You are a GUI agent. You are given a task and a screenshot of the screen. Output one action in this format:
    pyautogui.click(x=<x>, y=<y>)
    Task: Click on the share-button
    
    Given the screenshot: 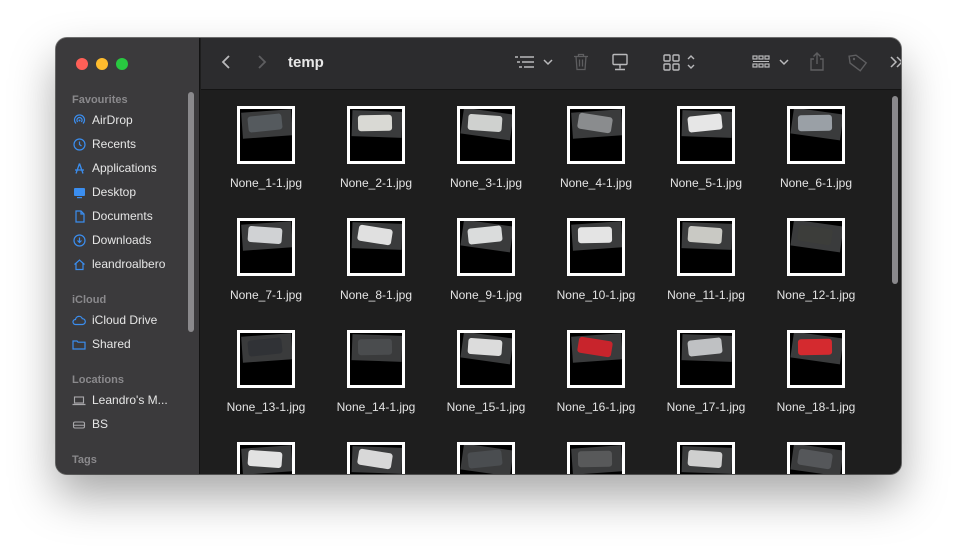 What is the action you would take?
    pyautogui.click(x=817, y=64)
    